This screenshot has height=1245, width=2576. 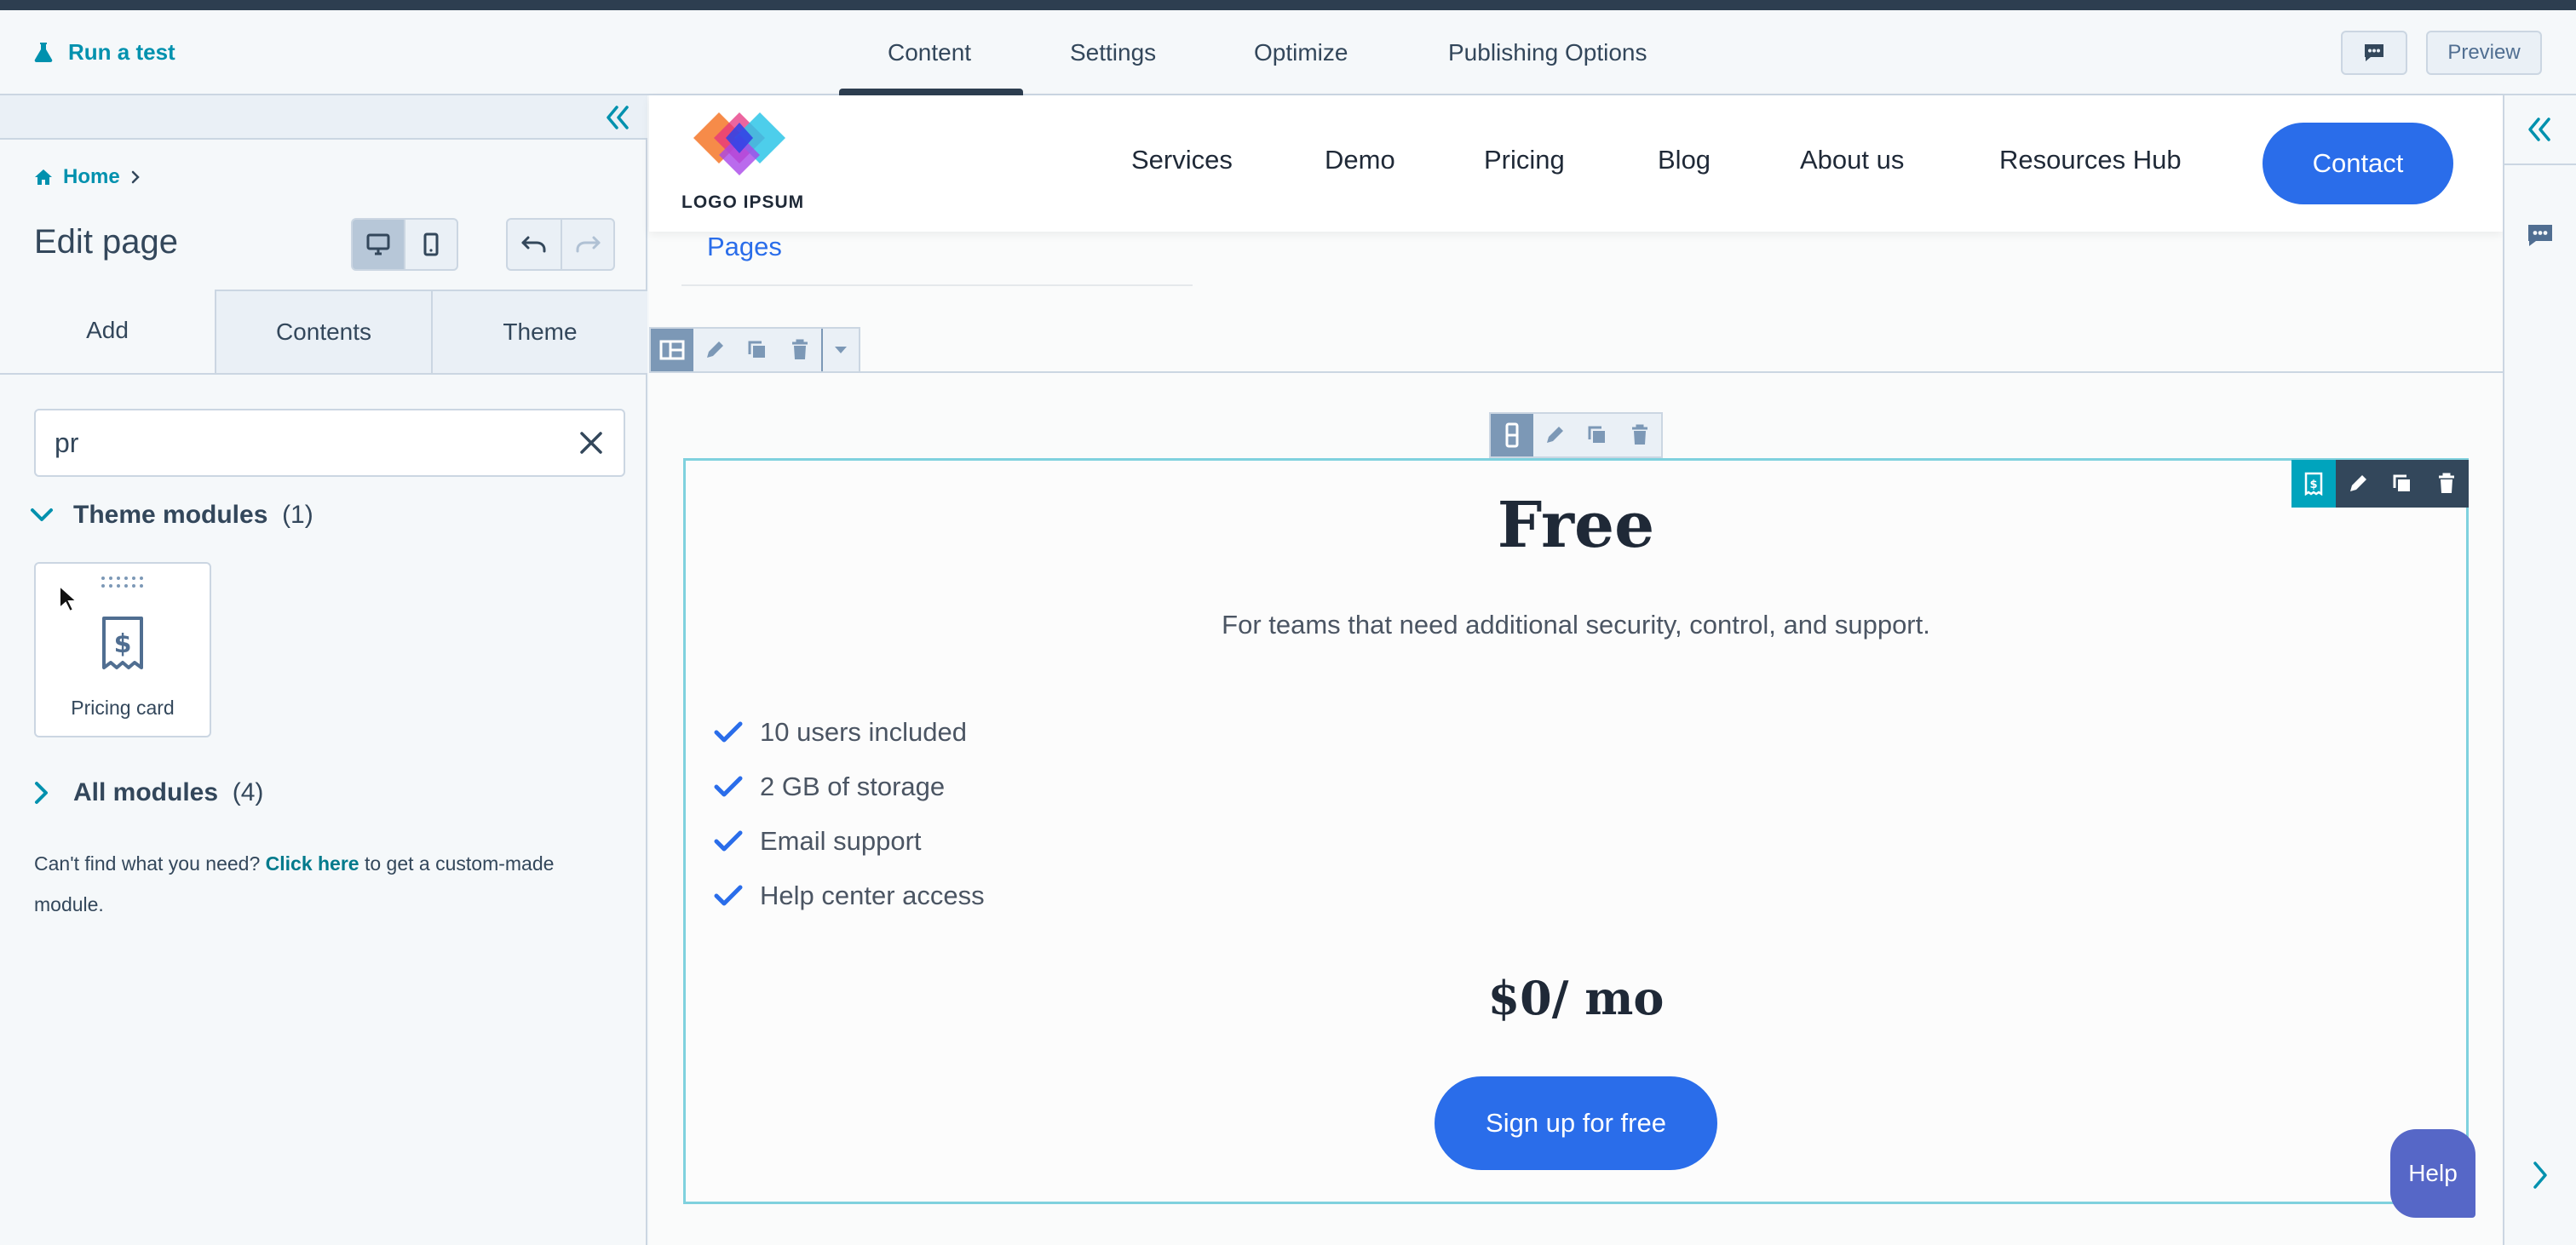 I want to click on close-icon, so click(x=592, y=442).